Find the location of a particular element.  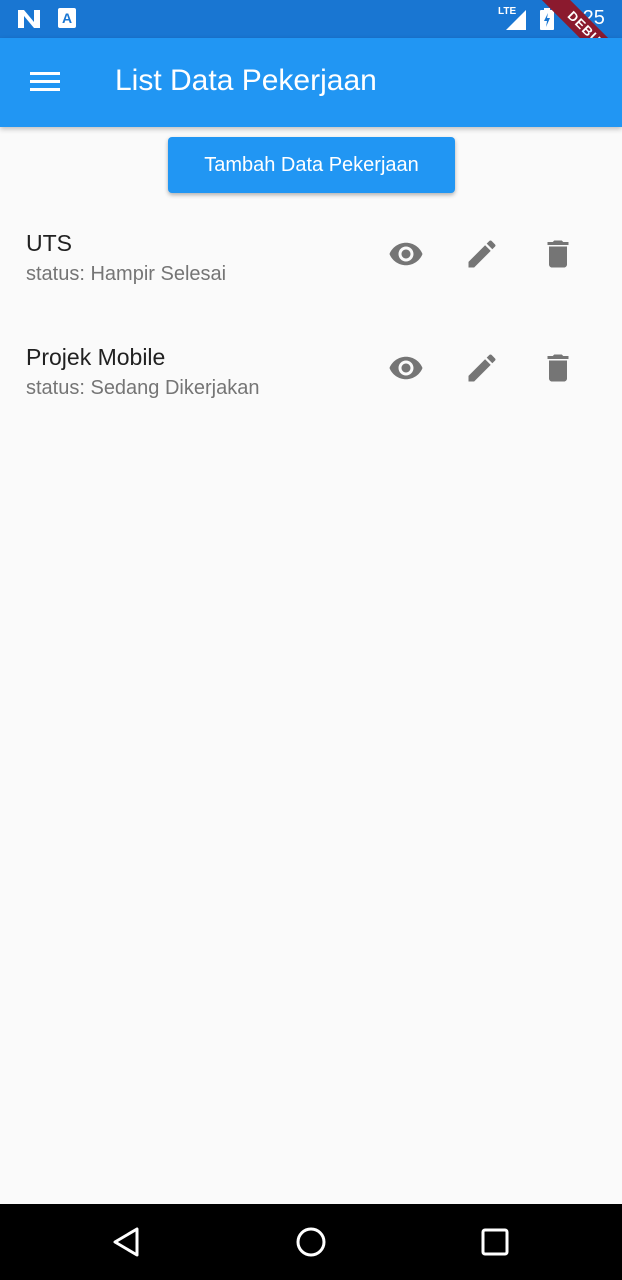

status-bar: A LTE 1:25 DEBUG is located at coordinates (311, 44).